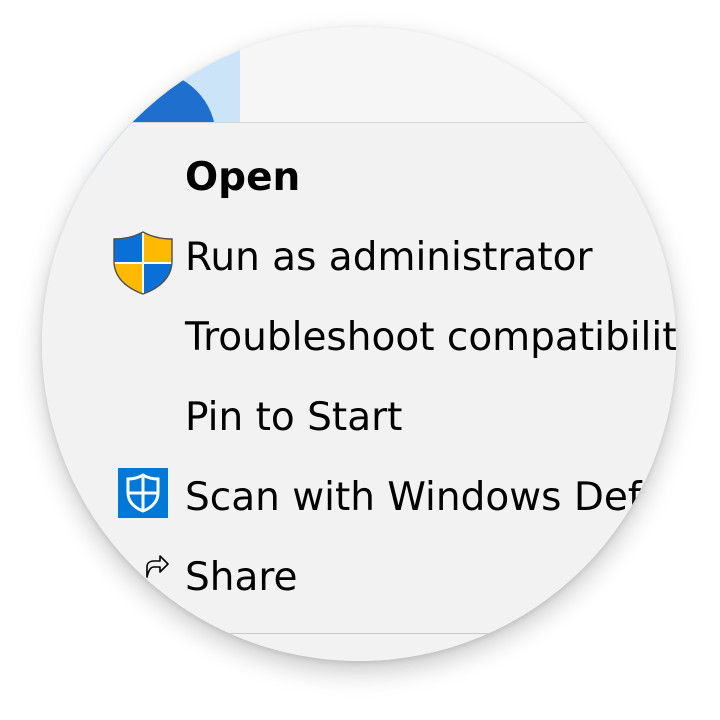 The image size is (720, 720). I want to click on share-icon, so click(157, 566).